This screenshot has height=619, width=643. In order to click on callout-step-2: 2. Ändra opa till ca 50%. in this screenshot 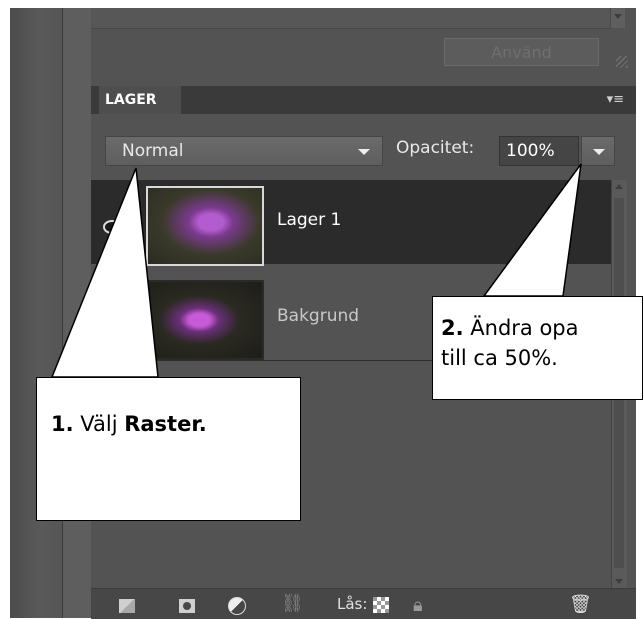, I will do `click(537, 348)`.